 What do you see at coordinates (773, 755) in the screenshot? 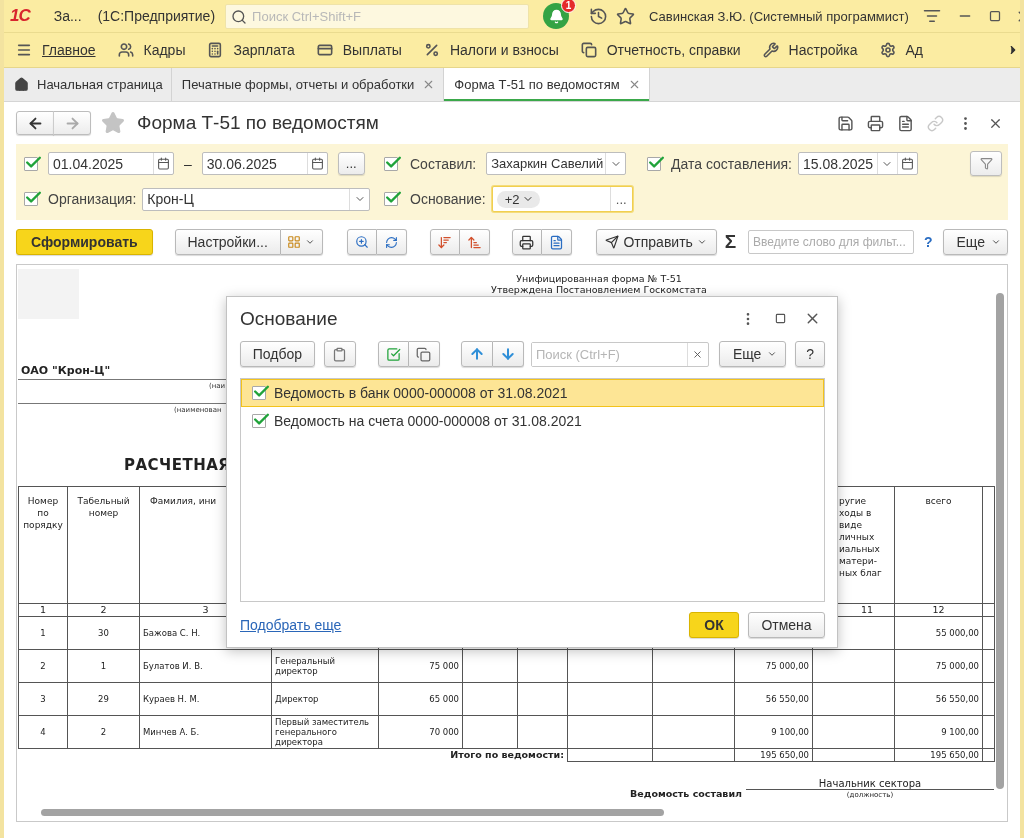
I see `table-cell: 195 650,00` at bounding box center [773, 755].